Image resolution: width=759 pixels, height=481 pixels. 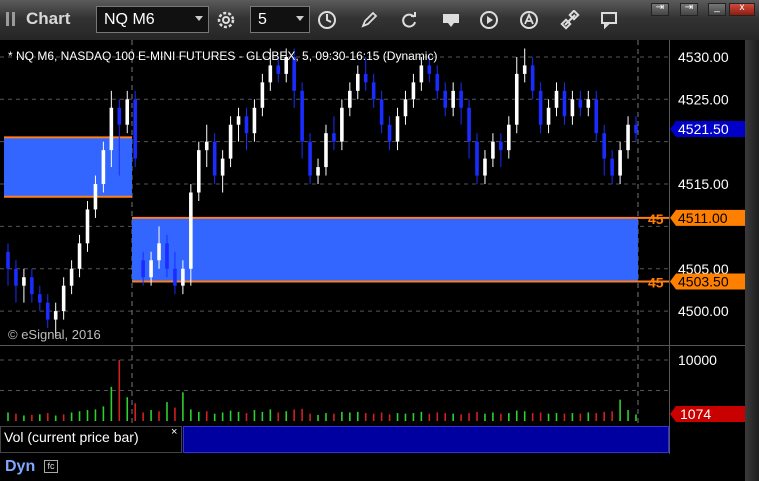 I want to click on copyright-text: © eSignal, 2016, so click(x=54, y=334).